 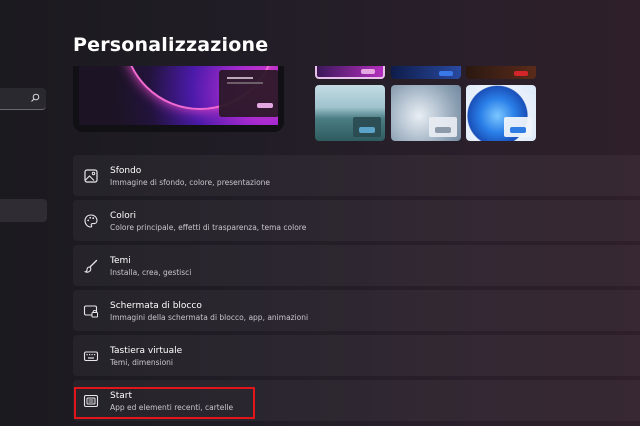 I want to click on preview-wallpaper, so click(x=178, y=95).